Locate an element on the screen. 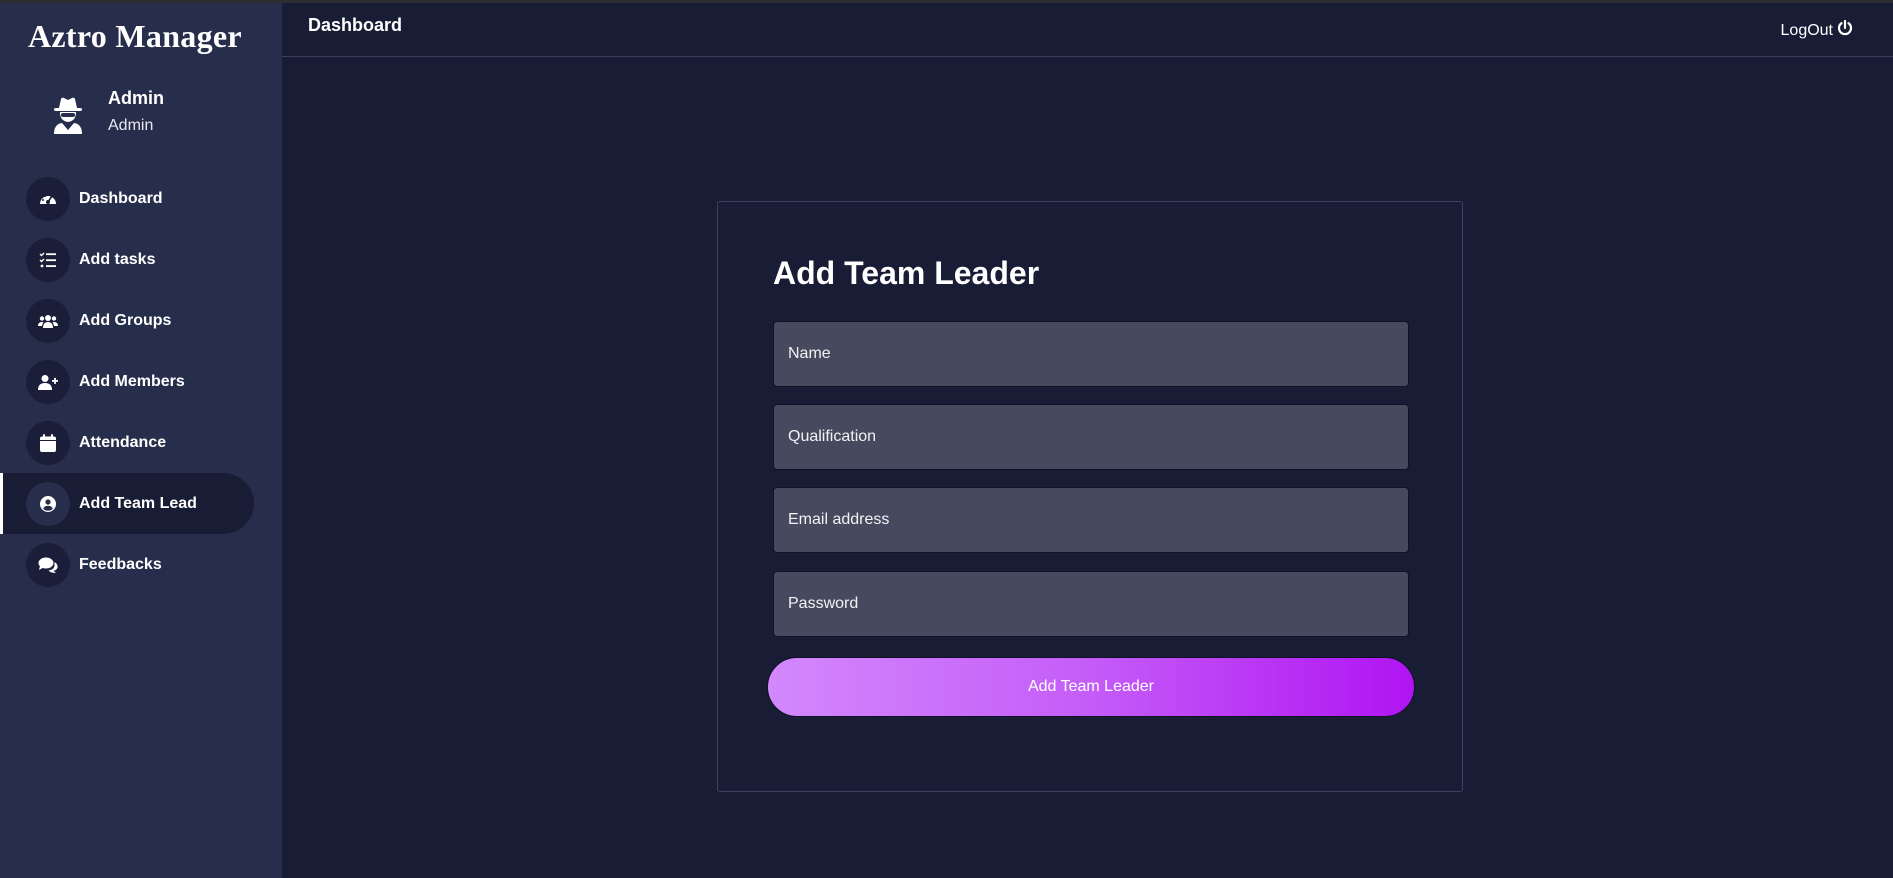 This screenshot has width=1893, height=878. logout-label: LogOut is located at coordinates (1806, 30).